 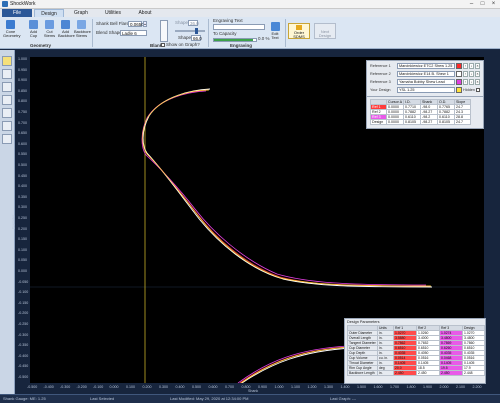 I want to click on y-tick-label: 0.350, so click(x=22, y=196).